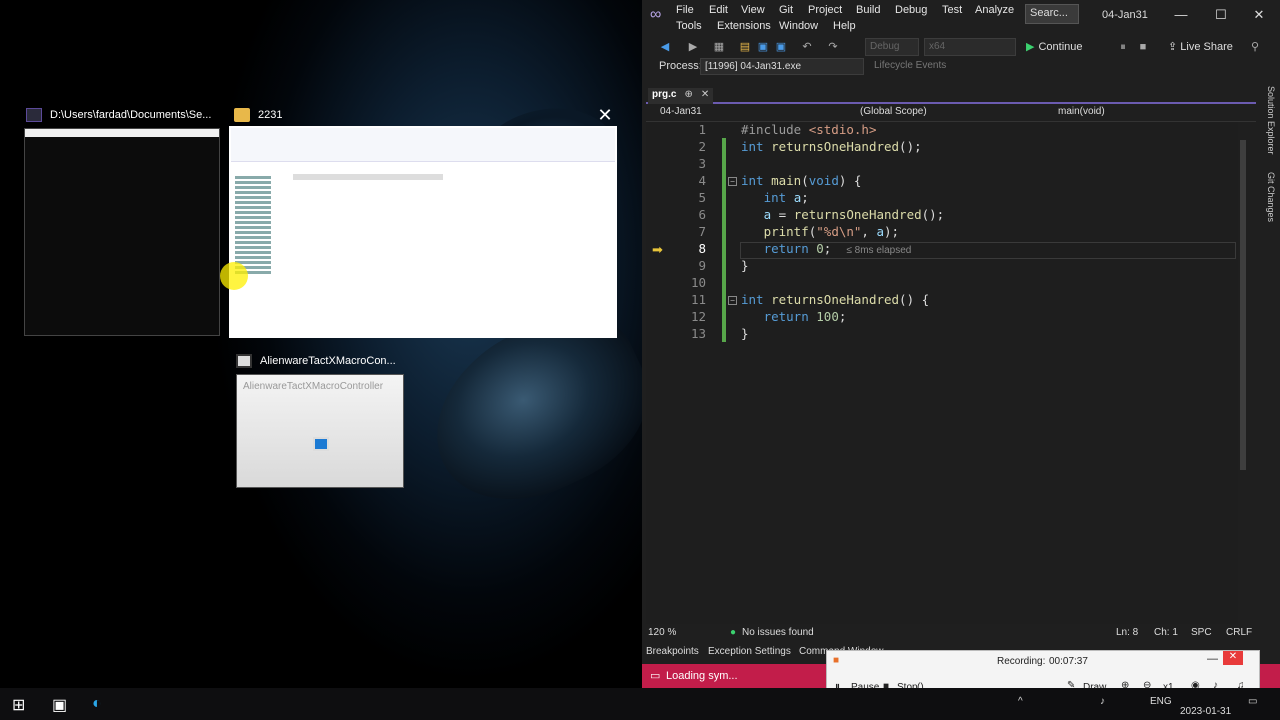 The image size is (1280, 720). I want to click on input-language: ENG, so click(1161, 701).